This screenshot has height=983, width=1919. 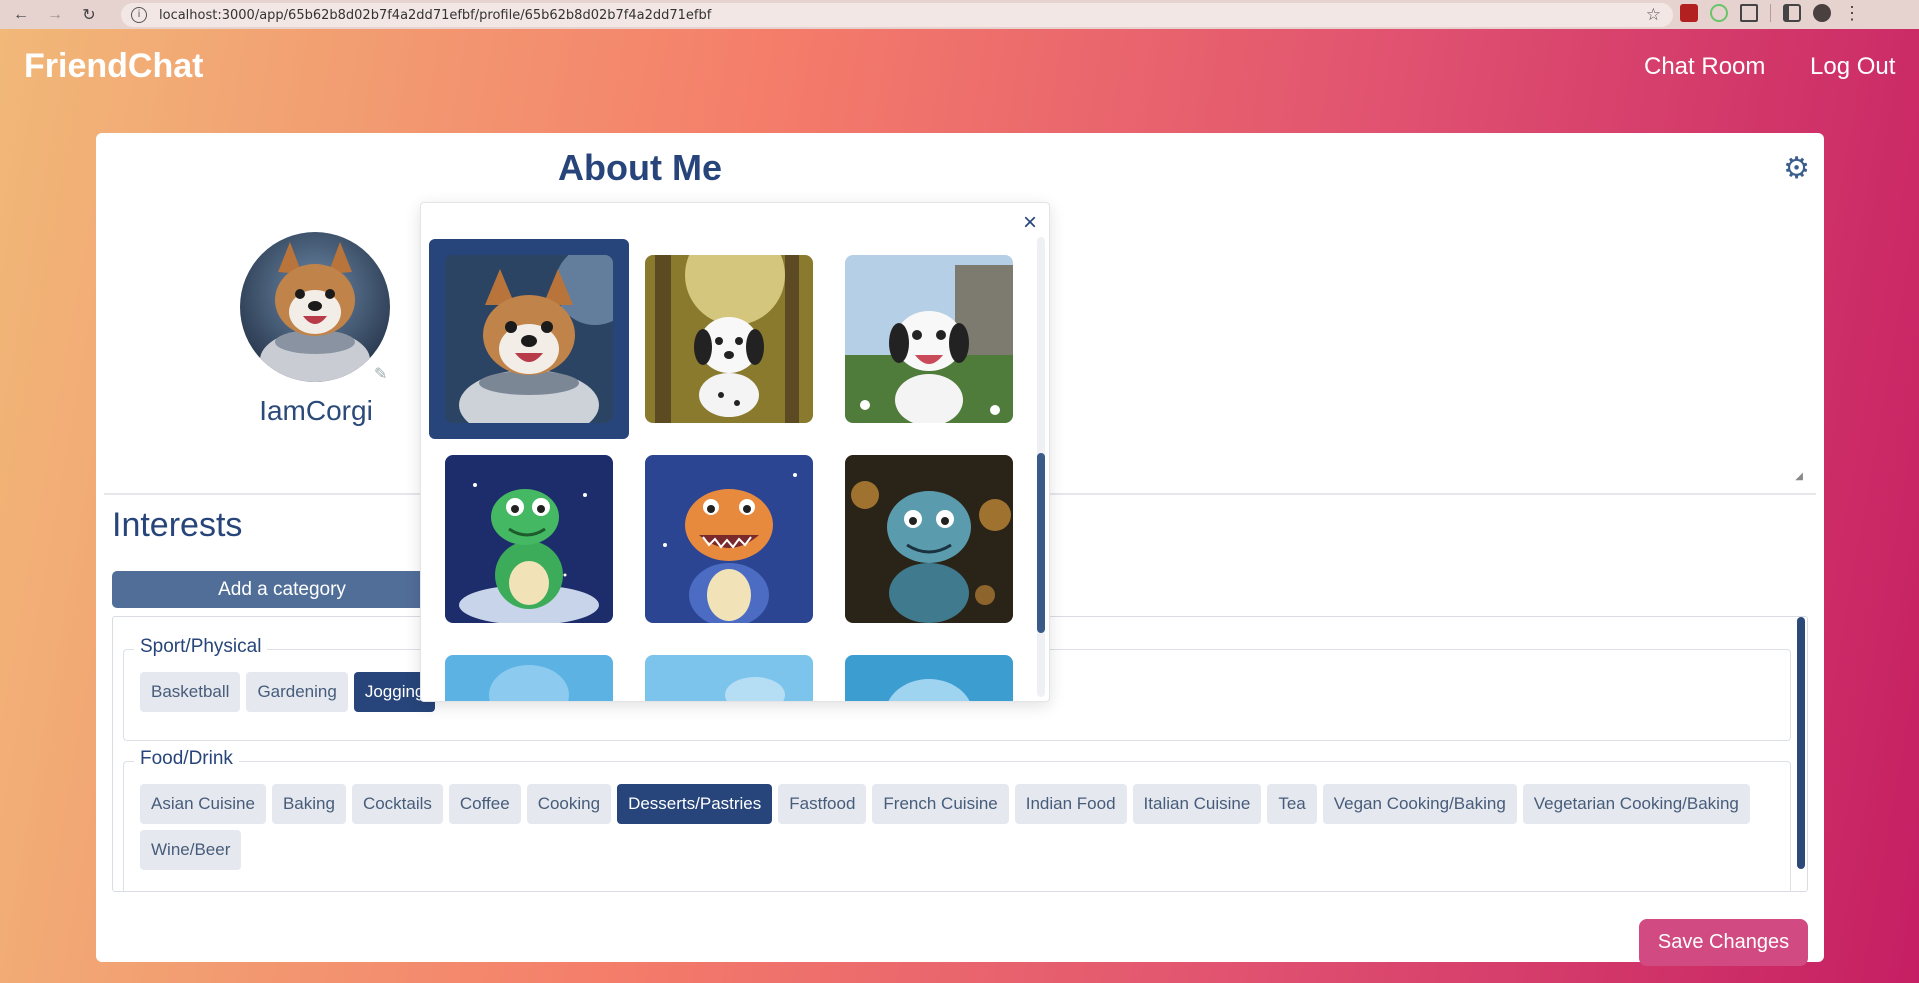 I want to click on side-panel-icon, so click(x=1792, y=13).